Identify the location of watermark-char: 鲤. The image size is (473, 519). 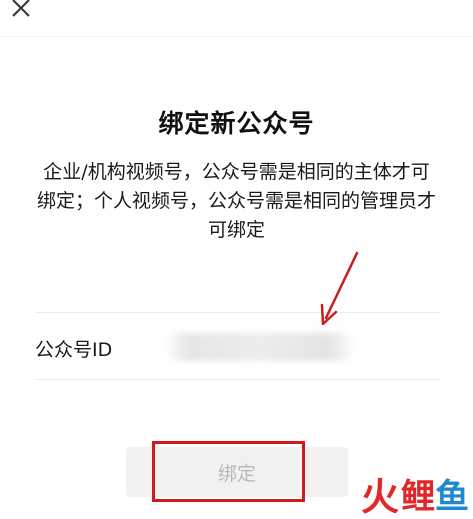
(418, 497).